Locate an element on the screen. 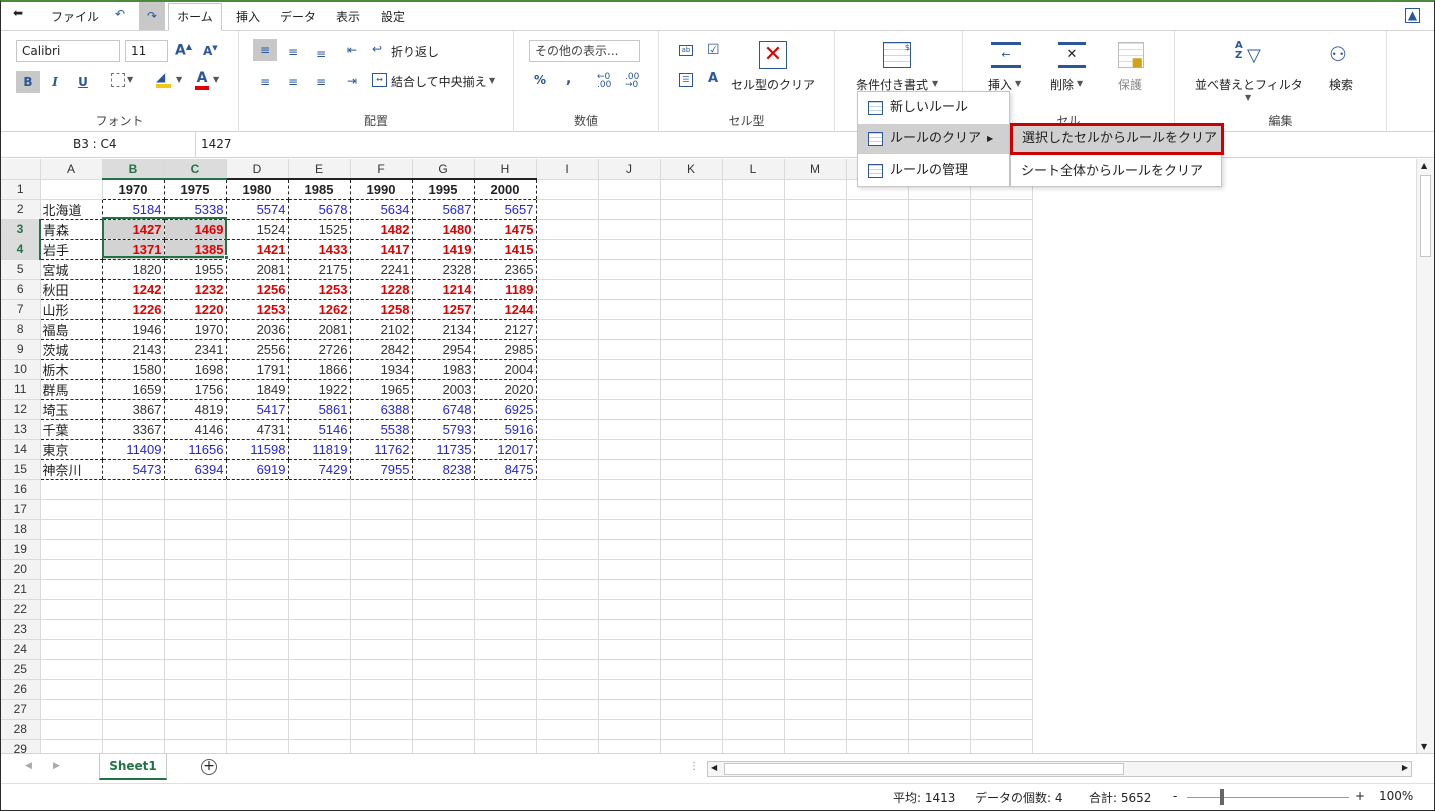  row-header: 20 is located at coordinates (21, 569).